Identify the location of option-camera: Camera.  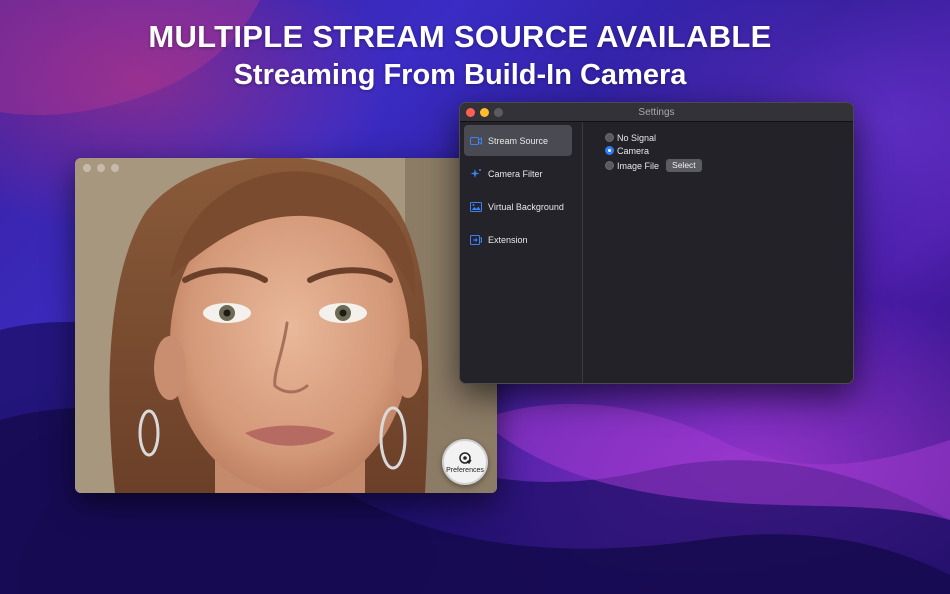
(627, 150).